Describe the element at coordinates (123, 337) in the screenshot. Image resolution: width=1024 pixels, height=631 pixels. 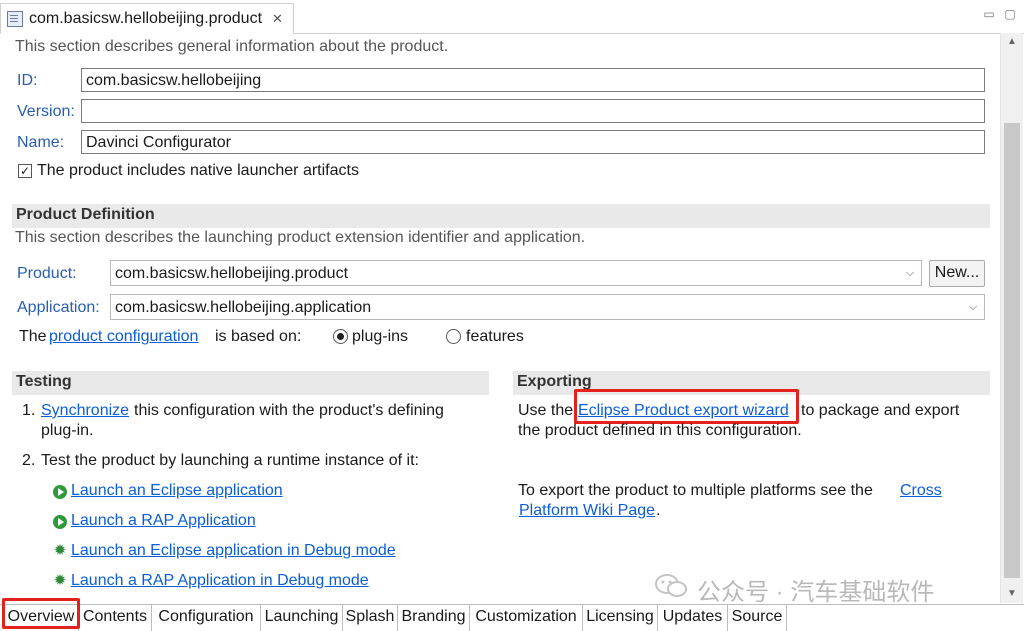
I see `product-configuration-link: product configuration` at that location.